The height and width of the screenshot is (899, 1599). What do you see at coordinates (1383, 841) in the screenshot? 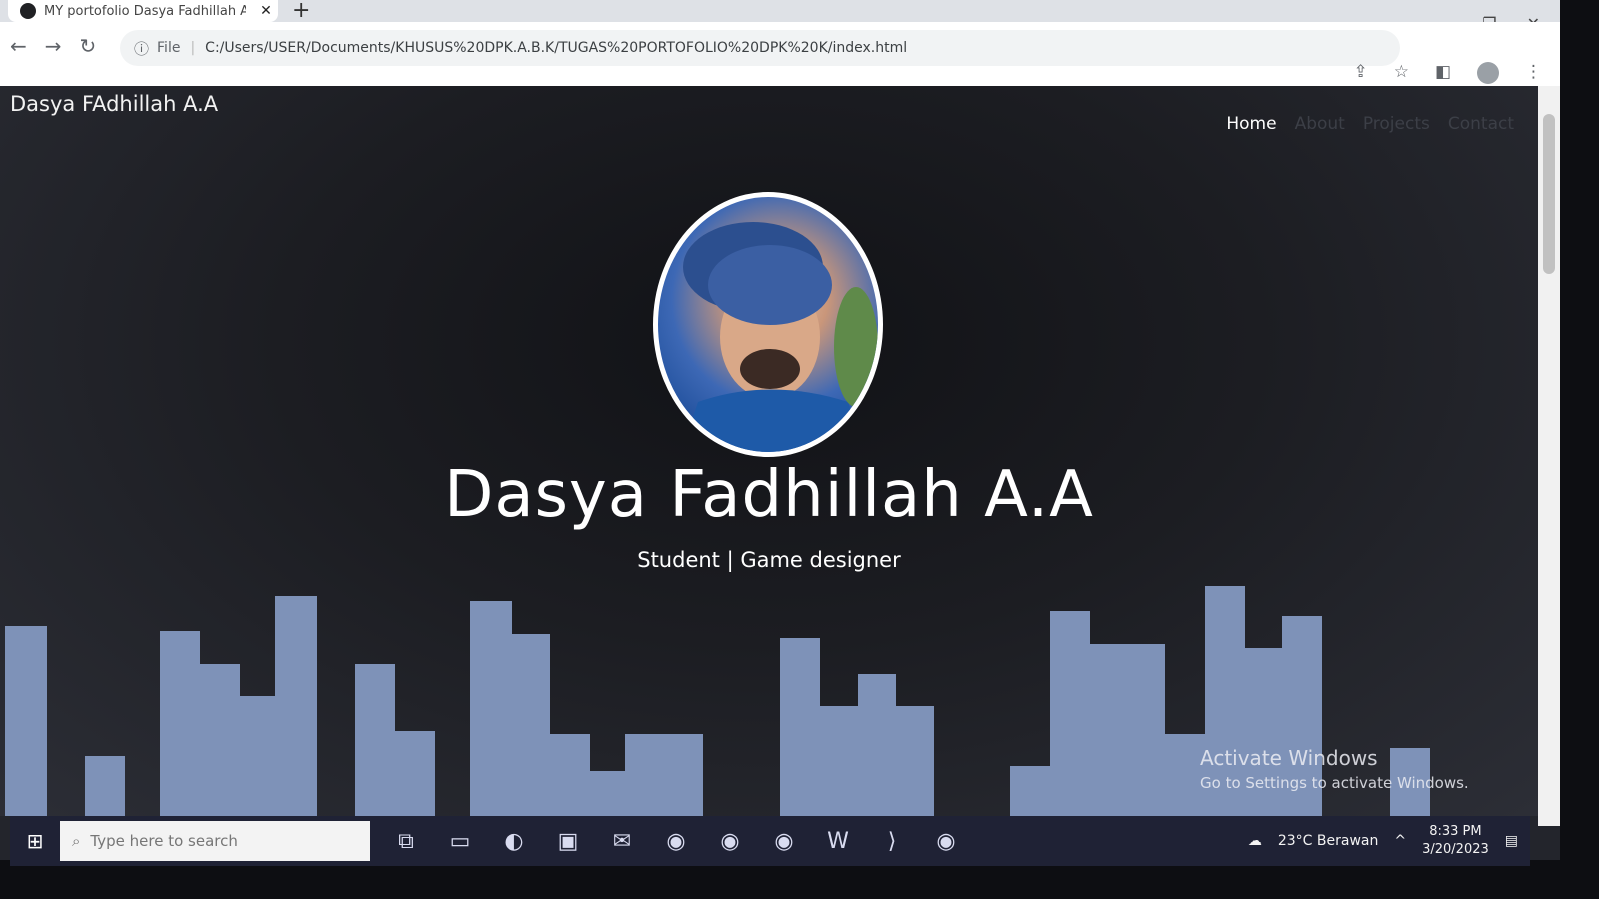
I see `system-tray: ☁ 23°C Berawan ^ 8:33 PM 3/20/2023 ▤` at bounding box center [1383, 841].